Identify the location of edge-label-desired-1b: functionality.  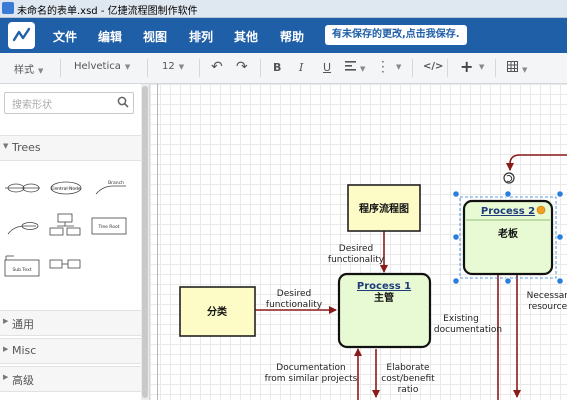
(356, 260).